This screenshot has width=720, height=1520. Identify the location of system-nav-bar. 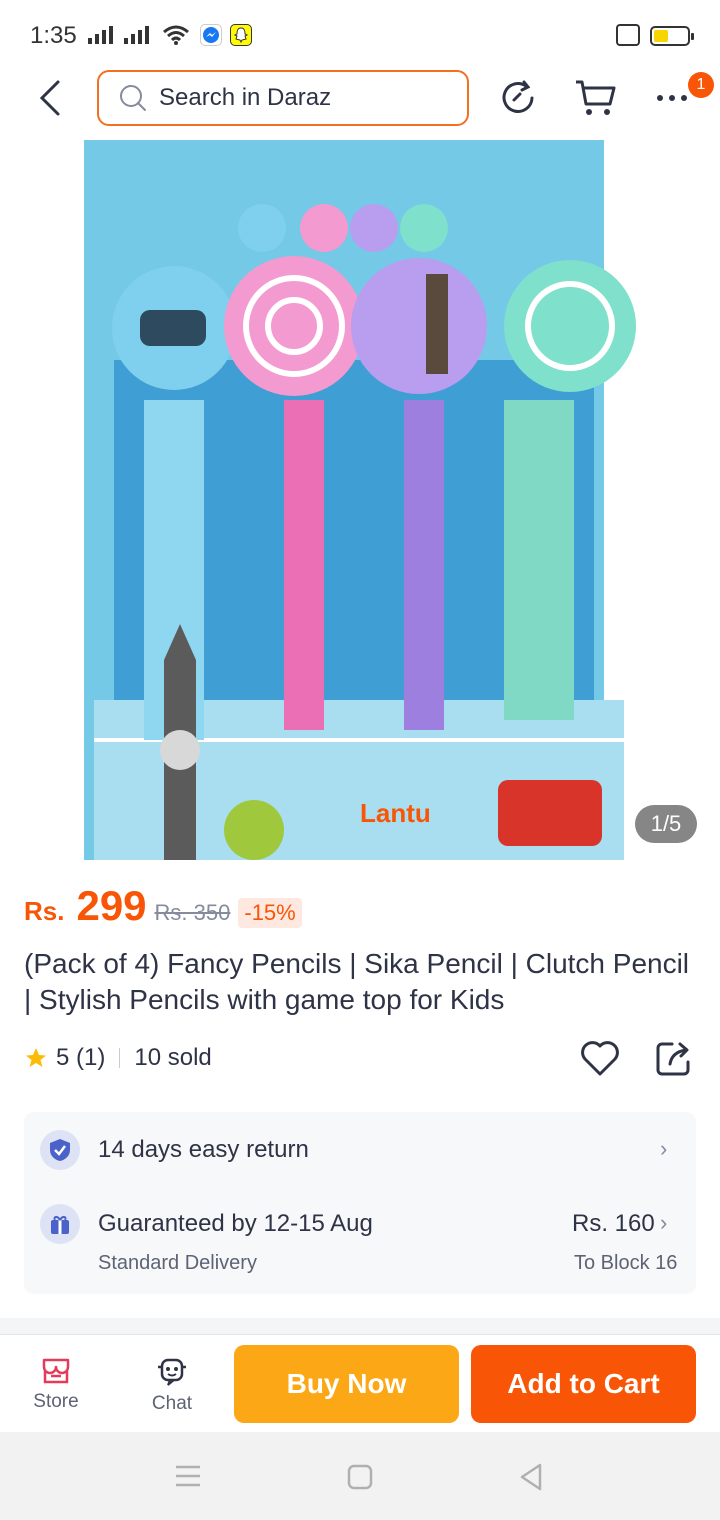
(360, 1476).